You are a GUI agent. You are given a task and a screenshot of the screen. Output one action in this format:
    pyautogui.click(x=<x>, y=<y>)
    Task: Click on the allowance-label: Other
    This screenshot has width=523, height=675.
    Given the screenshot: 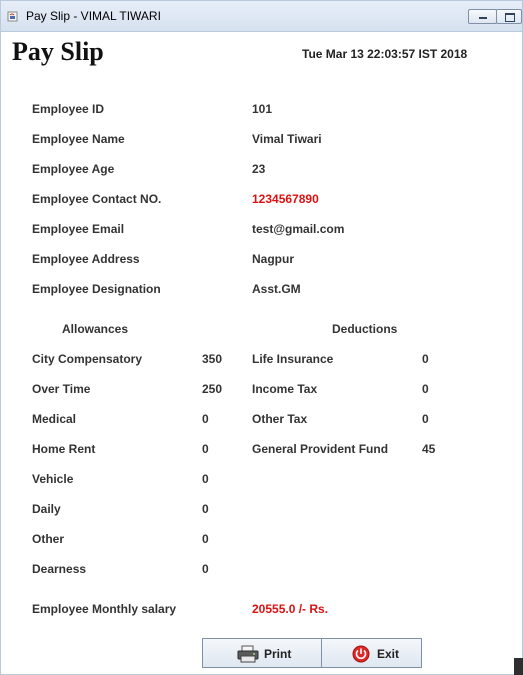 What is the action you would take?
    pyautogui.click(x=48, y=539)
    